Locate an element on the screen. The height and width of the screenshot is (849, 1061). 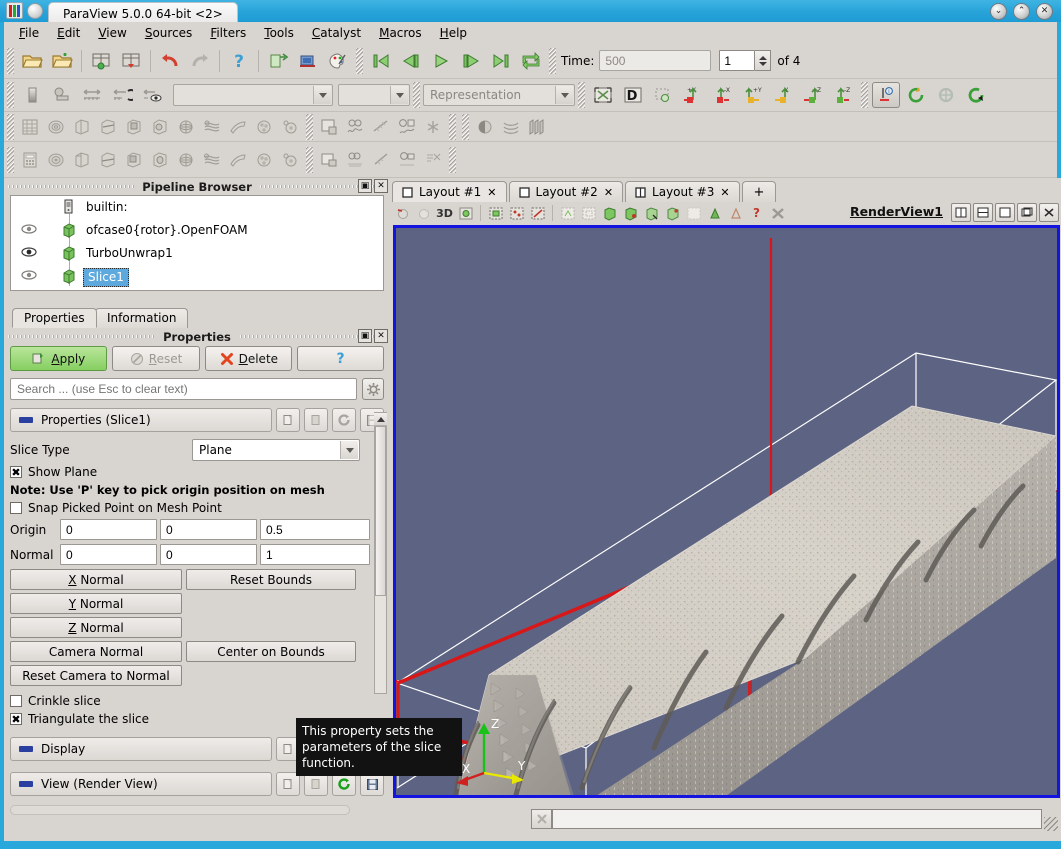
extract-level-filter-icon is located at coordinates (290, 160).